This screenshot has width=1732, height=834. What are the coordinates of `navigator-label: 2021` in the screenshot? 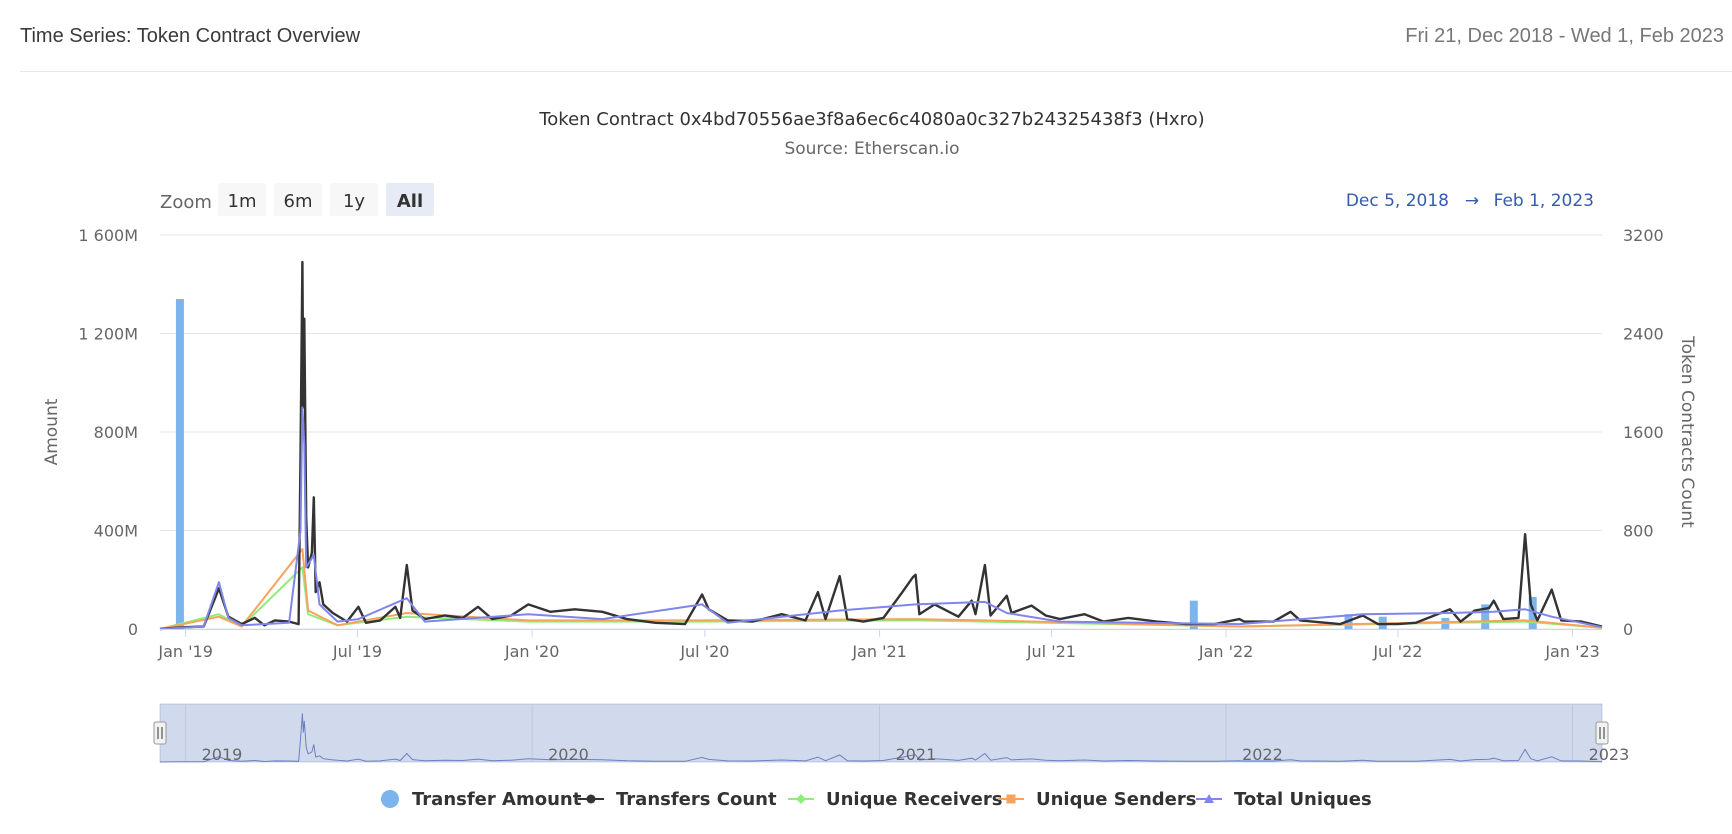 It's located at (916, 754).